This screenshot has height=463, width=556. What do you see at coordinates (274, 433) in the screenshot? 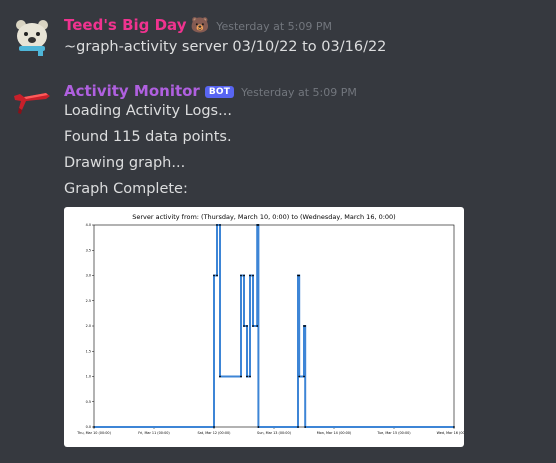
I see `x-tick-label: Sun, Mar 13 (00:00)` at bounding box center [274, 433].